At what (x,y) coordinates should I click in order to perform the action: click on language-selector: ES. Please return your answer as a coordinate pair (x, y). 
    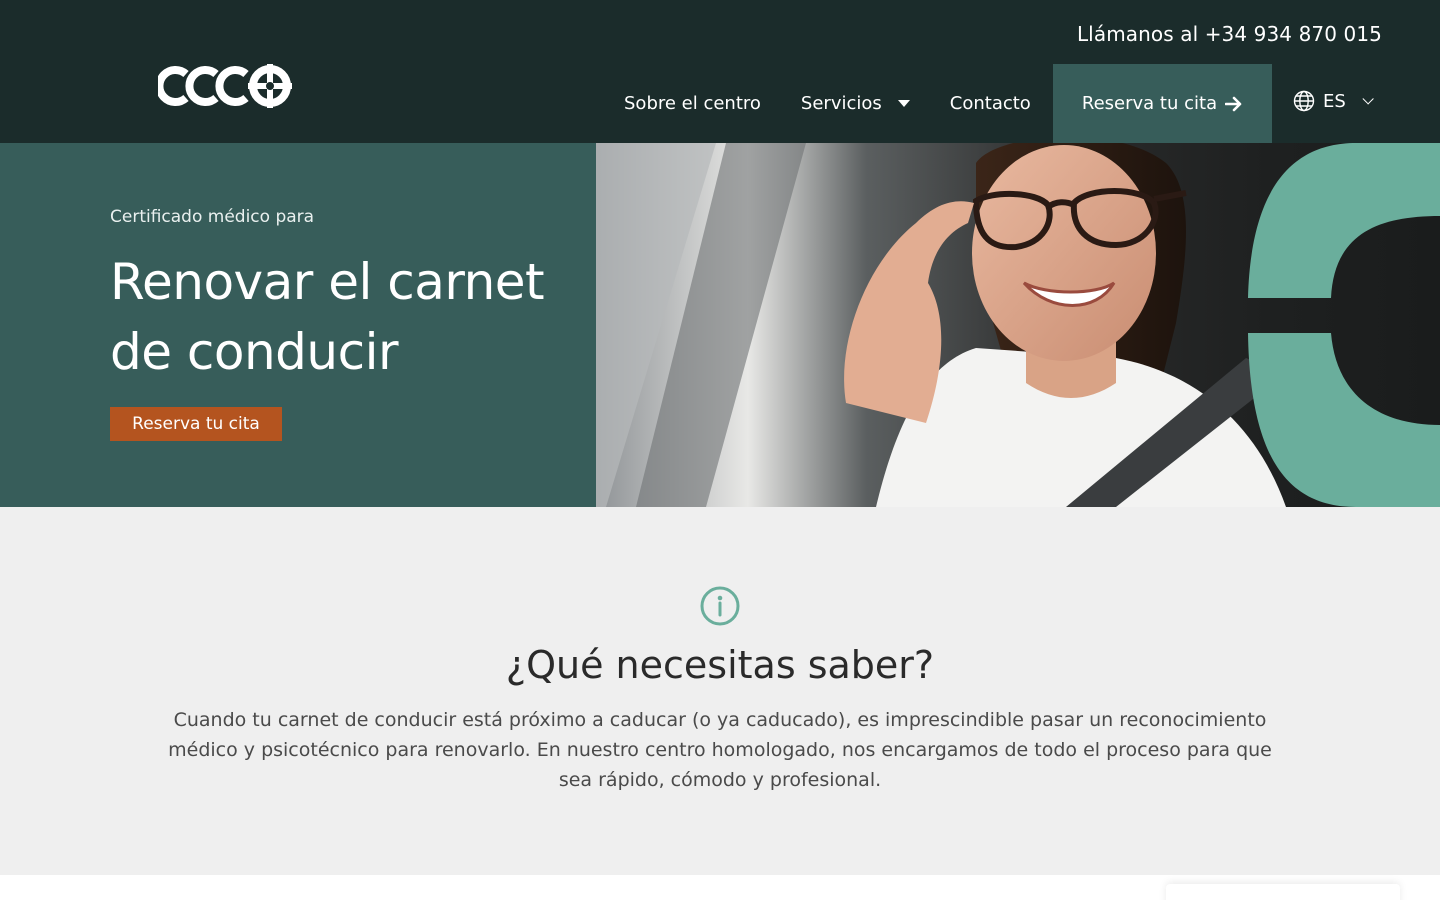
    Looking at the image, I should click on (1333, 101).